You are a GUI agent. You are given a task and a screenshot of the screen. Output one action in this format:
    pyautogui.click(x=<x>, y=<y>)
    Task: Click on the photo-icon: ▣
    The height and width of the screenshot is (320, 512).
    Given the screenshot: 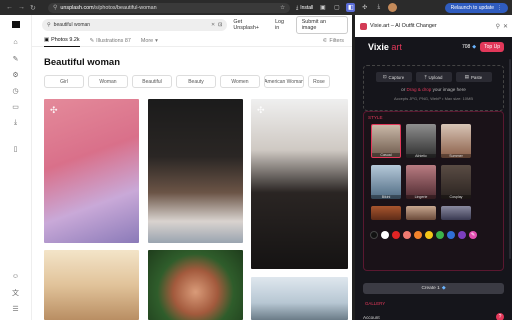 What is the action you would take?
    pyautogui.click(x=47, y=40)
    